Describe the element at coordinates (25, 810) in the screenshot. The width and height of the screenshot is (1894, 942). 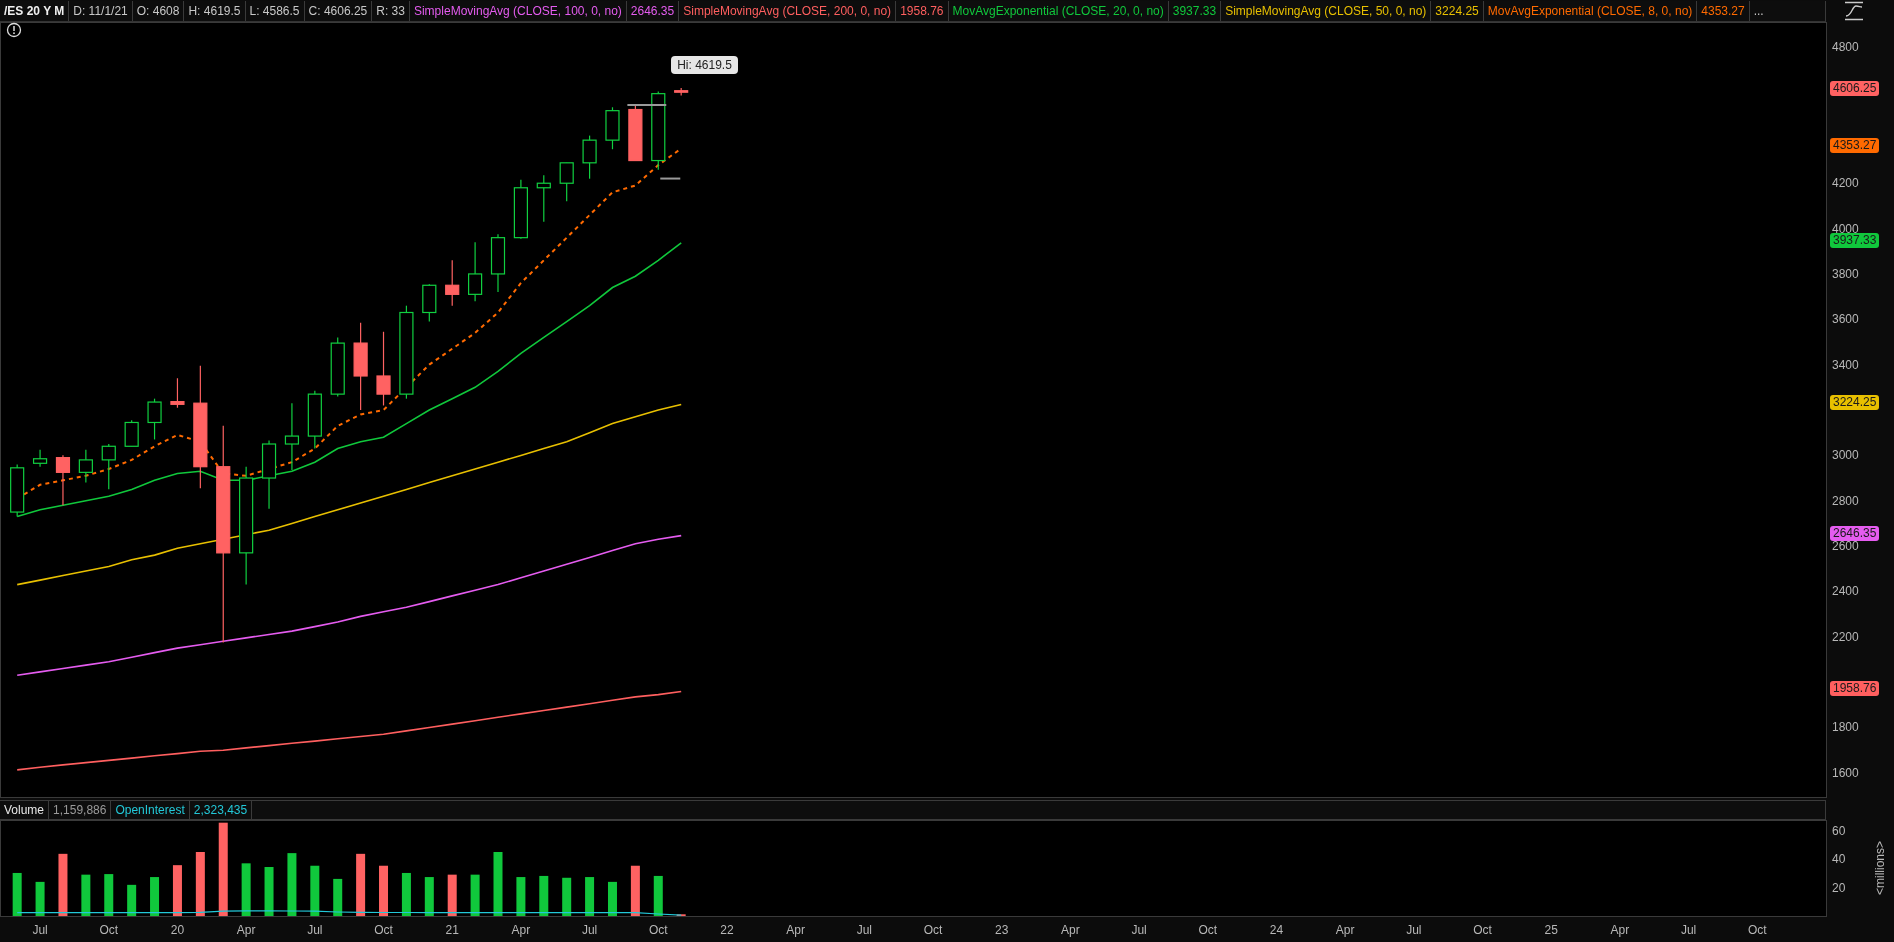
I see `study-name: Volume` at that location.